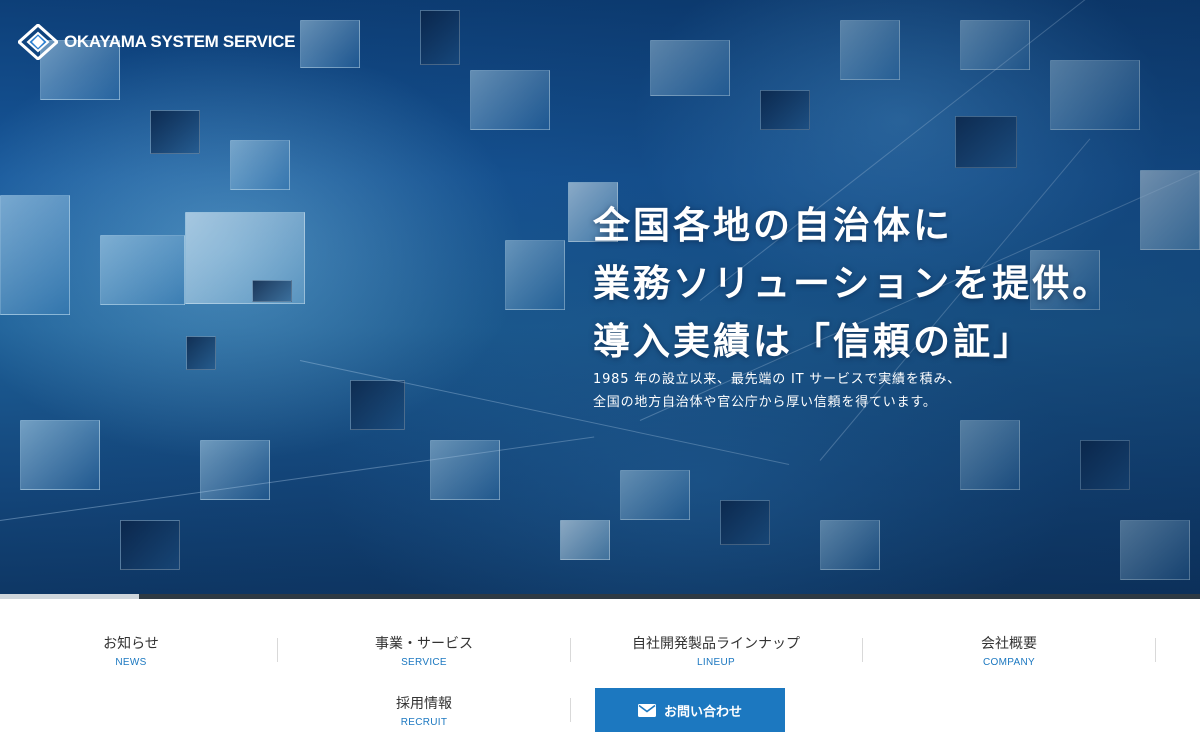  Describe the element at coordinates (424, 722) in the screenshot. I see `nav-label-en: RECRUIT` at that location.